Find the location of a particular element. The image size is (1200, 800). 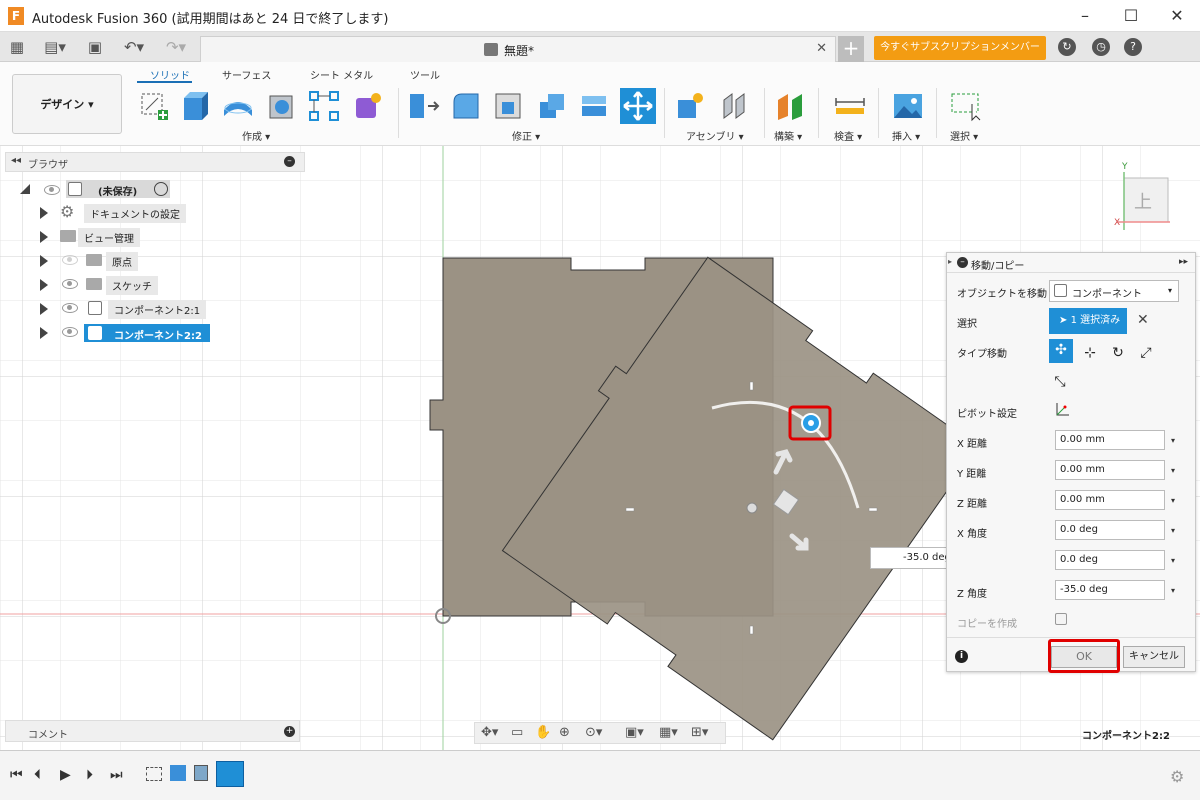

browser-item-sketches: スケッチ is located at coordinates (160, 286).